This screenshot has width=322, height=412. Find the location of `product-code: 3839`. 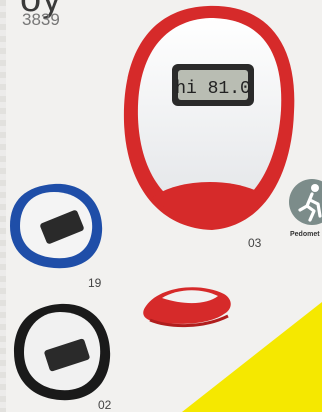

product-code: 3839 is located at coordinates (41, 19).